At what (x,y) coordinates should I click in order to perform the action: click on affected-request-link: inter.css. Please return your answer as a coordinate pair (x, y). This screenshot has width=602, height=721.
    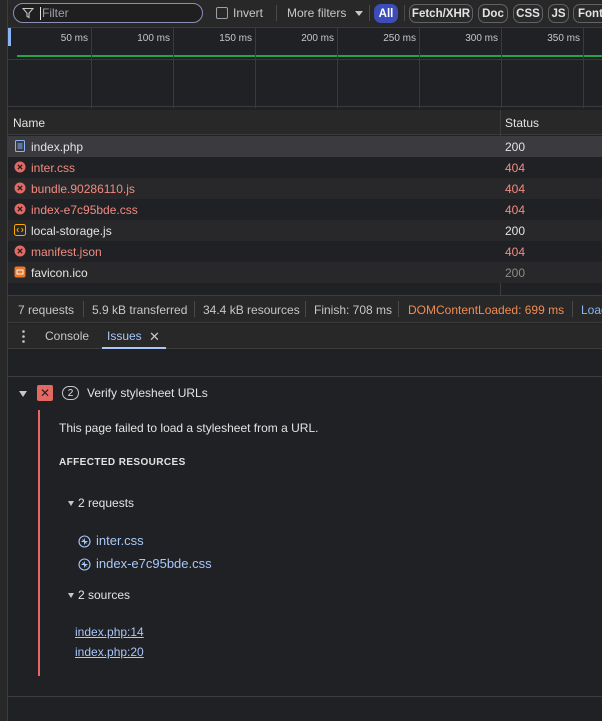
    Looking at the image, I should click on (120, 540).